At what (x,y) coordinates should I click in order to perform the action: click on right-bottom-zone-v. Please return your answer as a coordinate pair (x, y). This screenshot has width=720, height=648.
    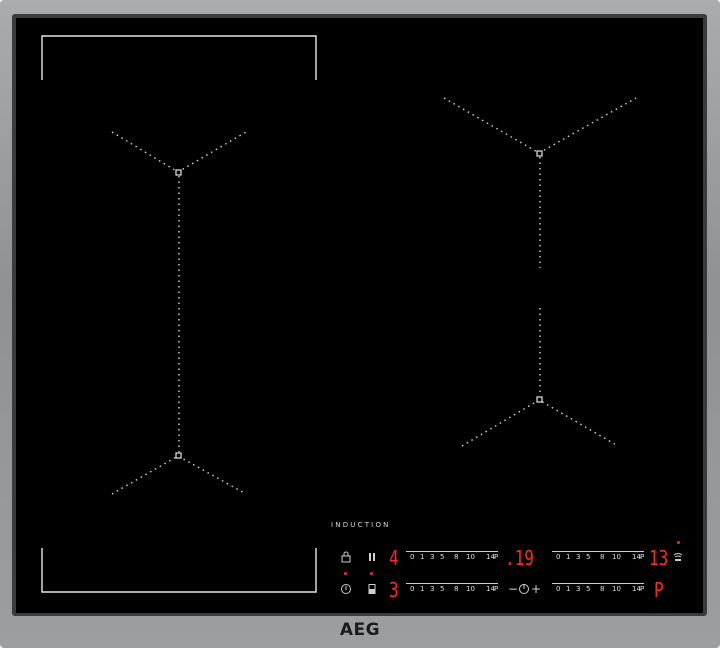
    Looking at the image, I should click on (540, 423).